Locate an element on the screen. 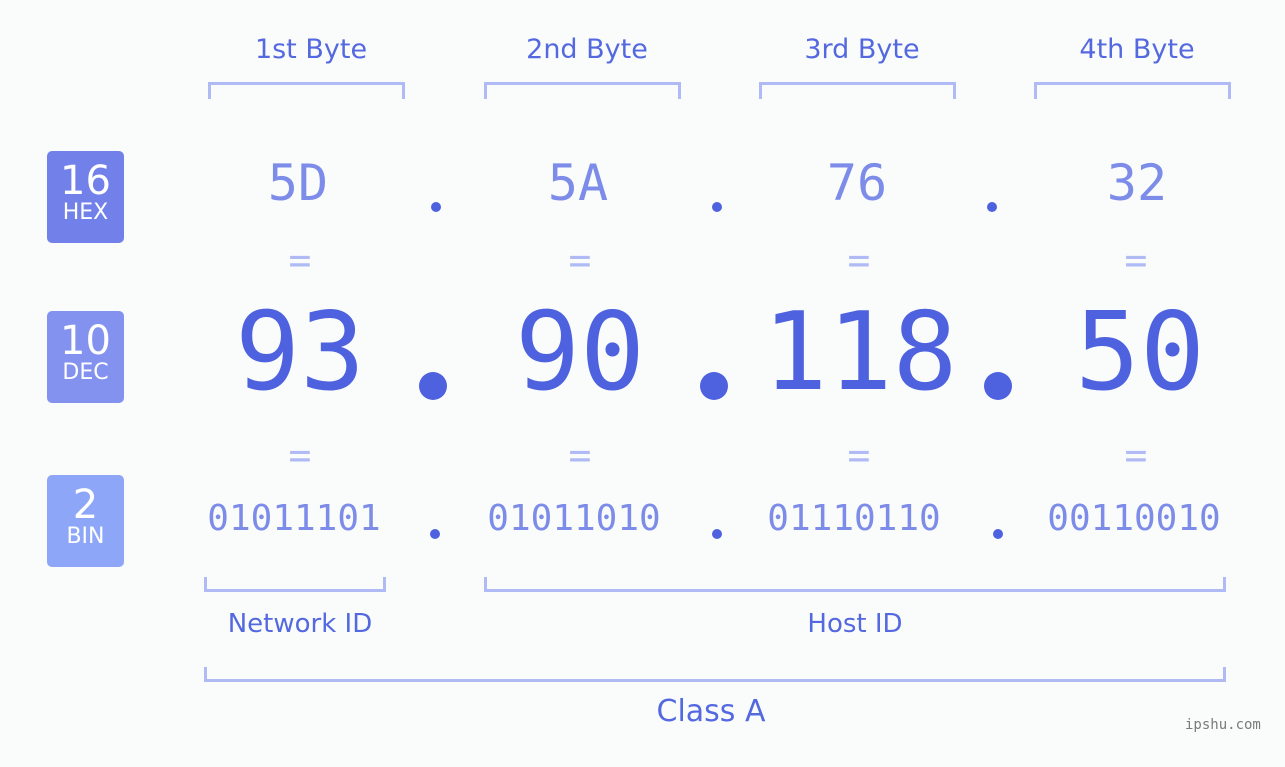 This screenshot has height=767, width=1285. network-id-label: Network ID is located at coordinates (300, 624).